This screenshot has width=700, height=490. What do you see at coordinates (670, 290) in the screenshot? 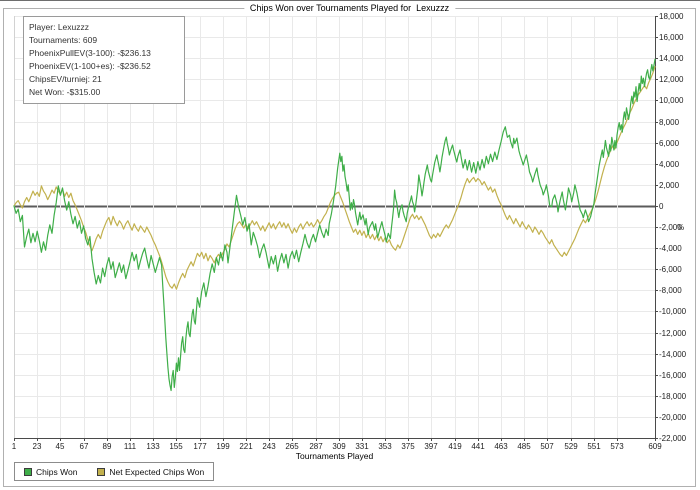
I see `y-tick-label: -8,000` at bounding box center [670, 290].